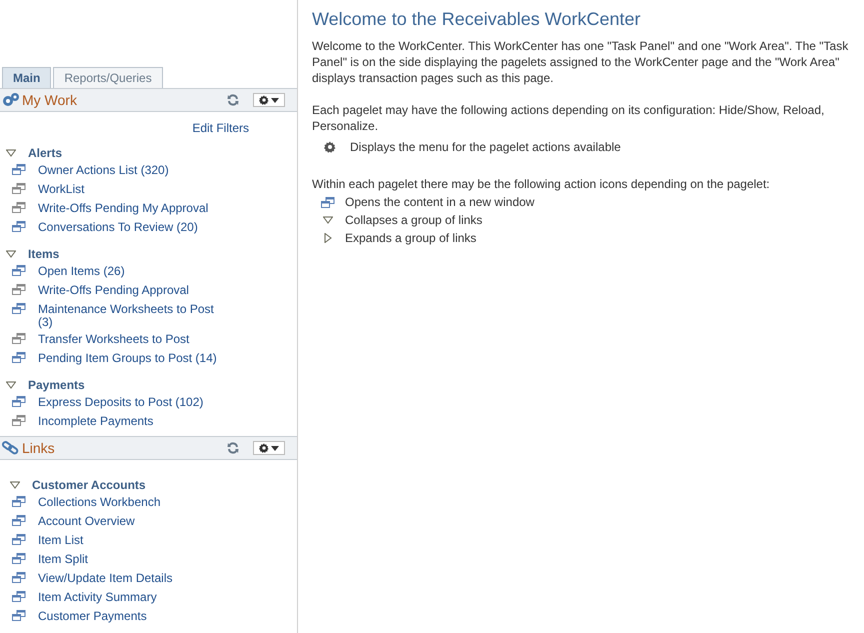  Describe the element at coordinates (569, 118) in the screenshot. I see `paragraph: Each pagelet may have the following actions depending on its configuration: Hide/Show, Reload, Personalize.` at that location.